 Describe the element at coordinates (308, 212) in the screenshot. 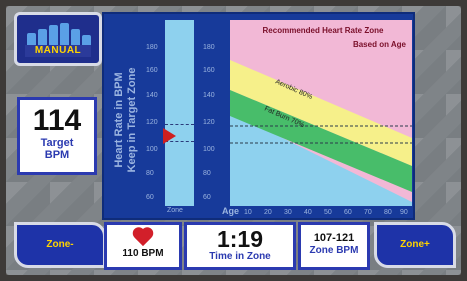

I see `x-tick: 40` at that location.